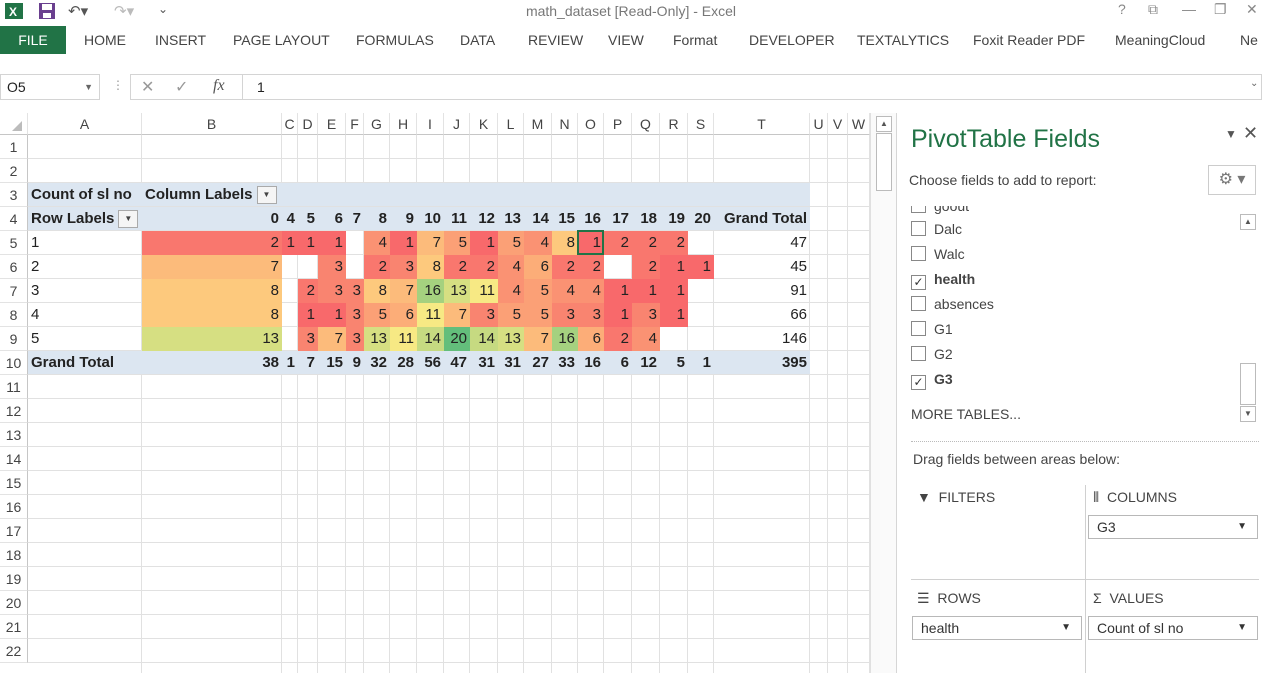 The height and width of the screenshot is (673, 1262). What do you see at coordinates (1160, 40) in the screenshot?
I see `tab-meaningcloud: MeaningCloud` at bounding box center [1160, 40].